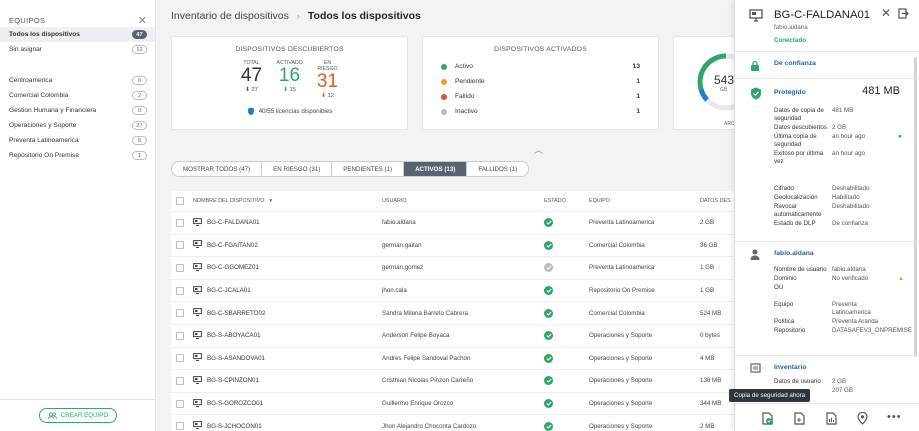 This screenshot has width=919, height=431. I want to click on header-name: NOMBRE DEL DISPOSITIVO ▾, so click(287, 201).